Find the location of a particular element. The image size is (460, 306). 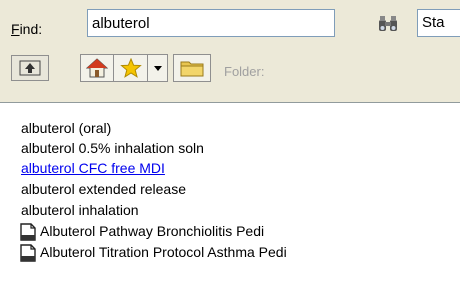

up-arrow-icon is located at coordinates (30, 68).